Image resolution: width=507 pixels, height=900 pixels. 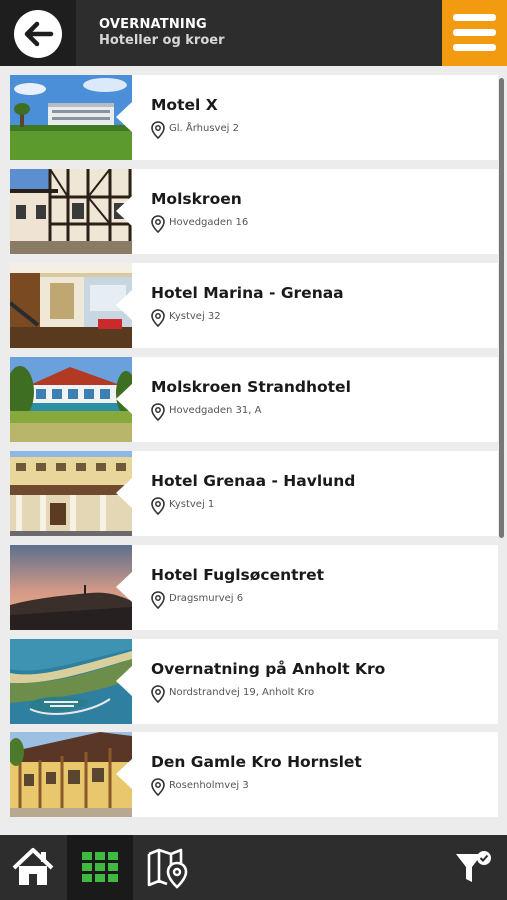 I want to click on grid-icon, so click(x=100, y=867).